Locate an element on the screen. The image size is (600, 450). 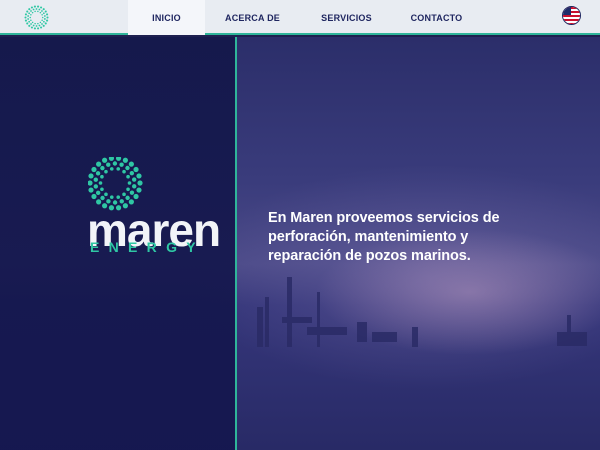
maren-logo-icon is located at coordinates (36, 17).